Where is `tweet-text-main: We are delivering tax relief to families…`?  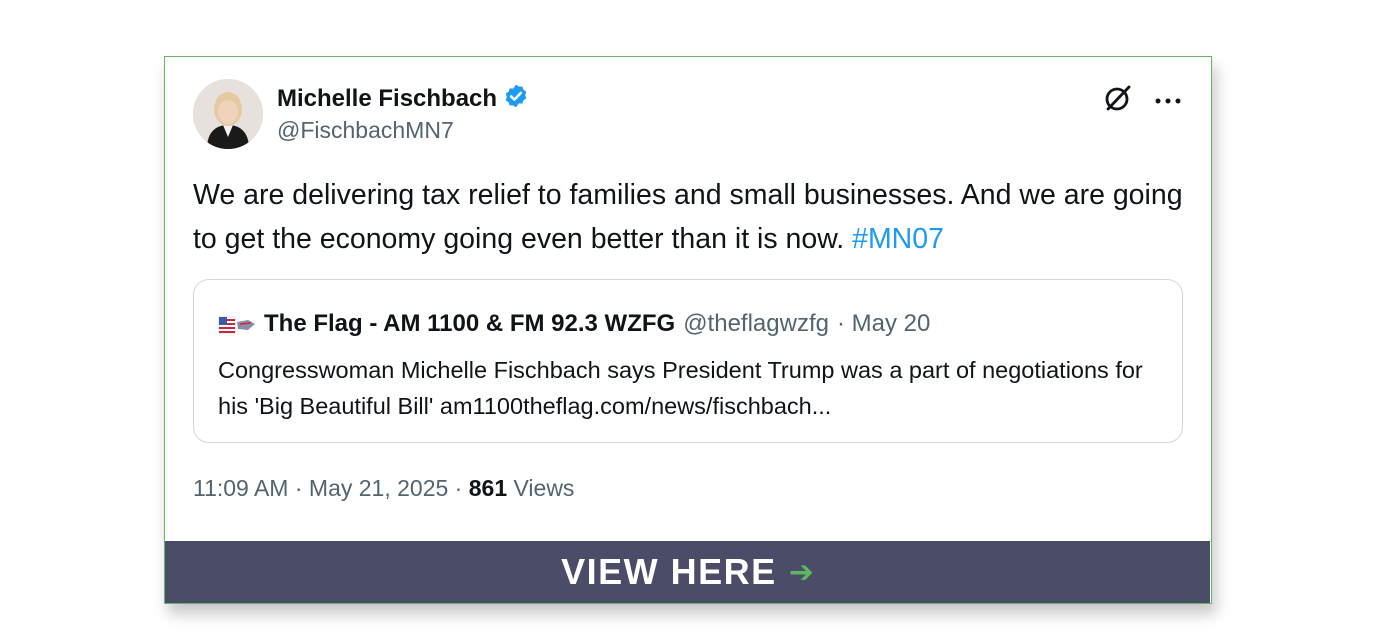 tweet-text-main: We are delivering tax relief to families… is located at coordinates (688, 217).